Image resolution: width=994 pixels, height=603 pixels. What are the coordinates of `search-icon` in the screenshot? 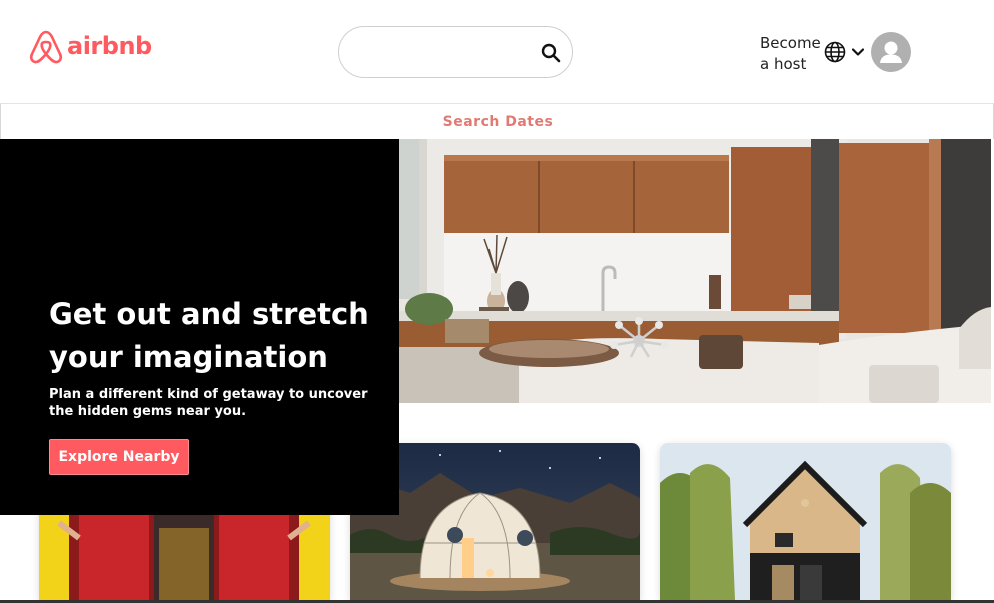 It's located at (551, 53).